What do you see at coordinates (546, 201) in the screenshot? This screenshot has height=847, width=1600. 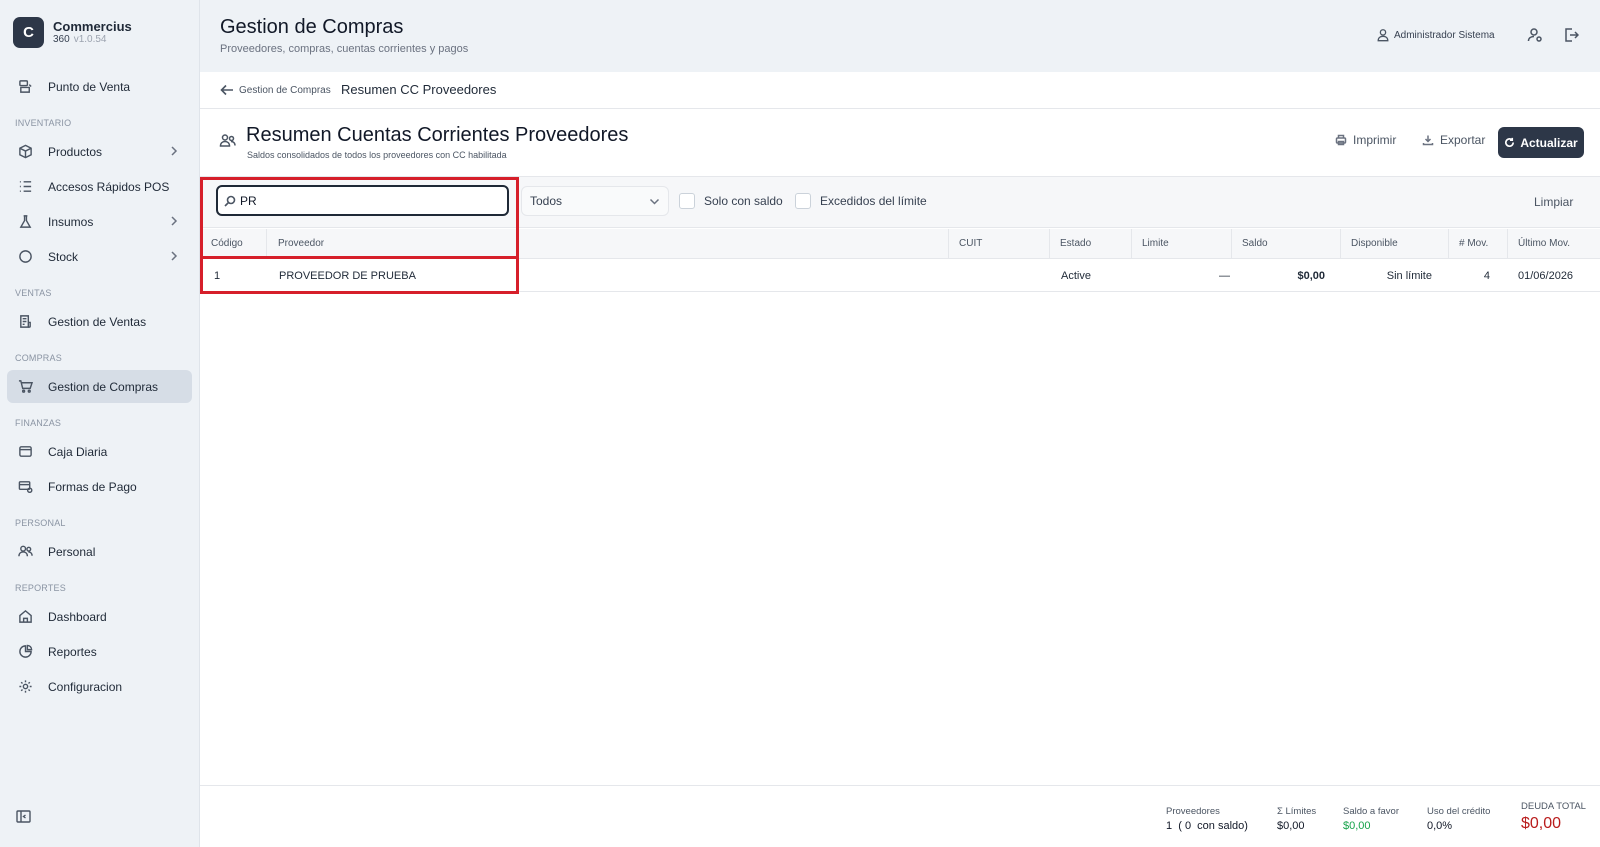 I see `status-select-value: Todos` at bounding box center [546, 201].